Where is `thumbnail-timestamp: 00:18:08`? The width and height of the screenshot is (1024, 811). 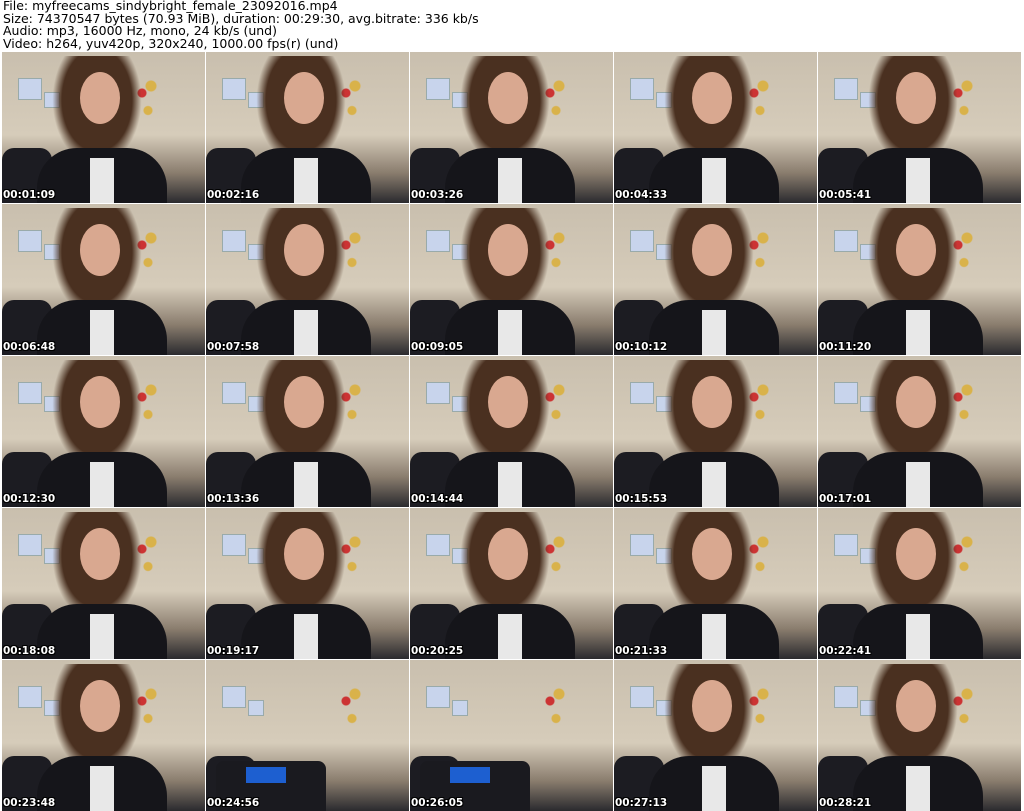 thumbnail-timestamp: 00:18:08 is located at coordinates (29, 651).